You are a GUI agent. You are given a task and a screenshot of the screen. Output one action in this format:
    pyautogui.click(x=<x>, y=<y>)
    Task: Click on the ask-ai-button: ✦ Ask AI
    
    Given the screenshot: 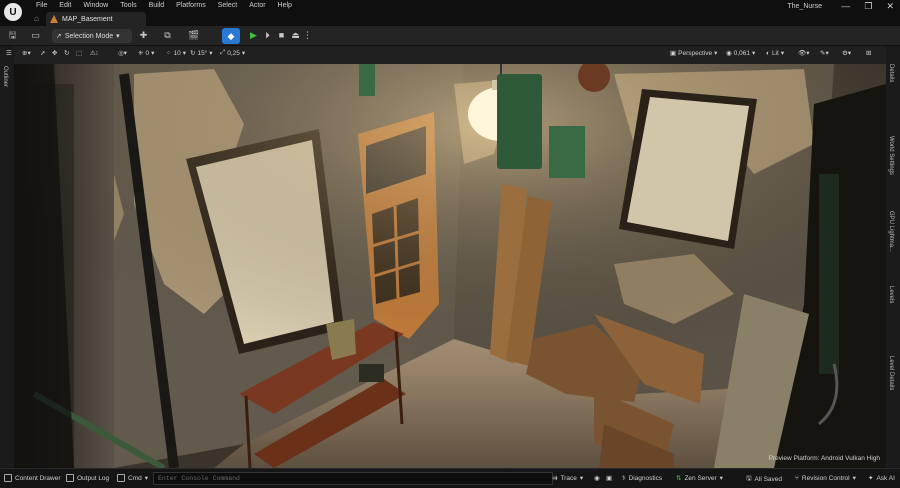 What is the action you would take?
    pyautogui.click(x=881, y=478)
    